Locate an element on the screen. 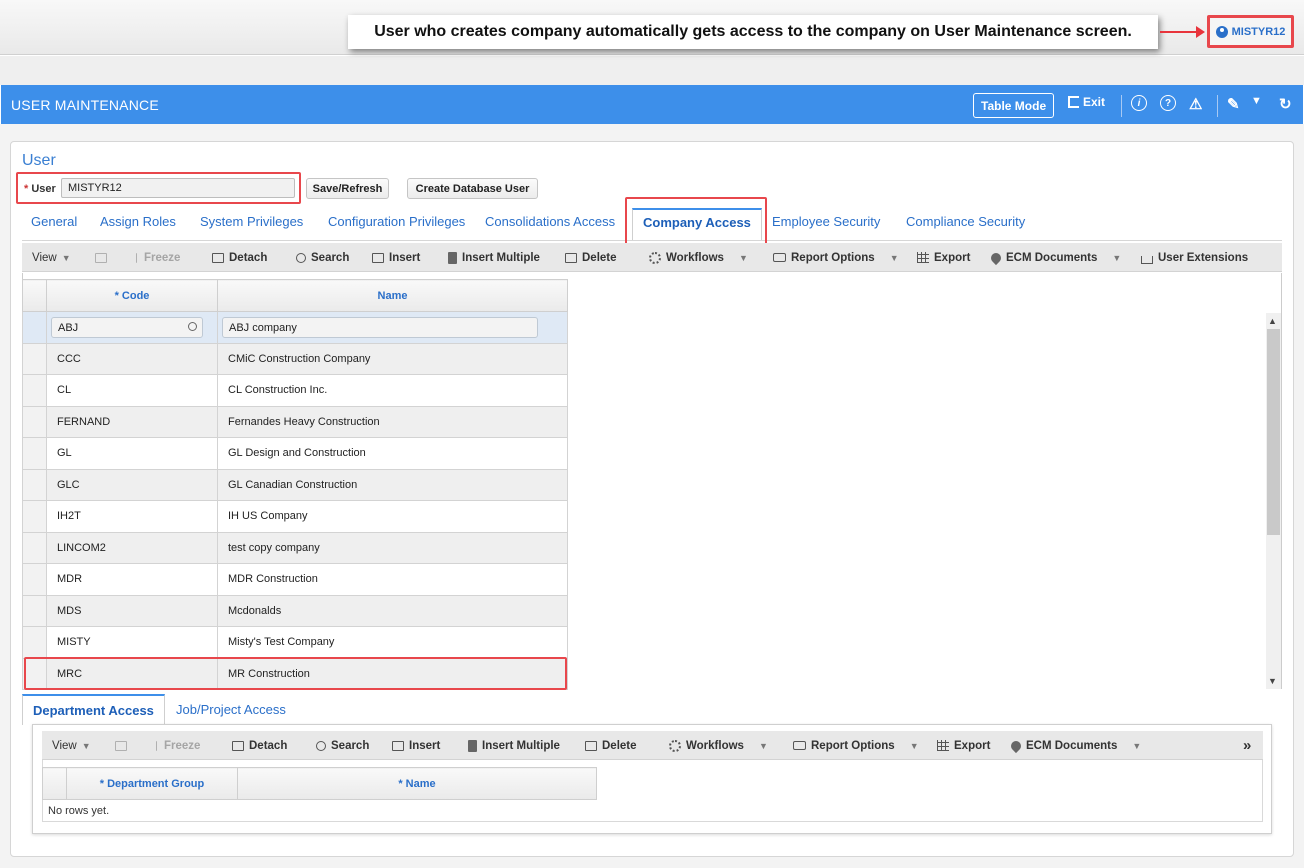 The image size is (1304, 868). tab-employee-security: Employee Security is located at coordinates (826, 223).